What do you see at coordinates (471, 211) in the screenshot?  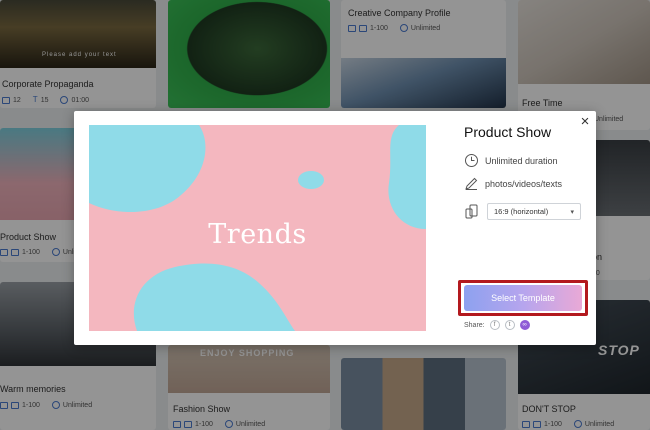 I see `aspect-ratio-icon` at bounding box center [471, 211].